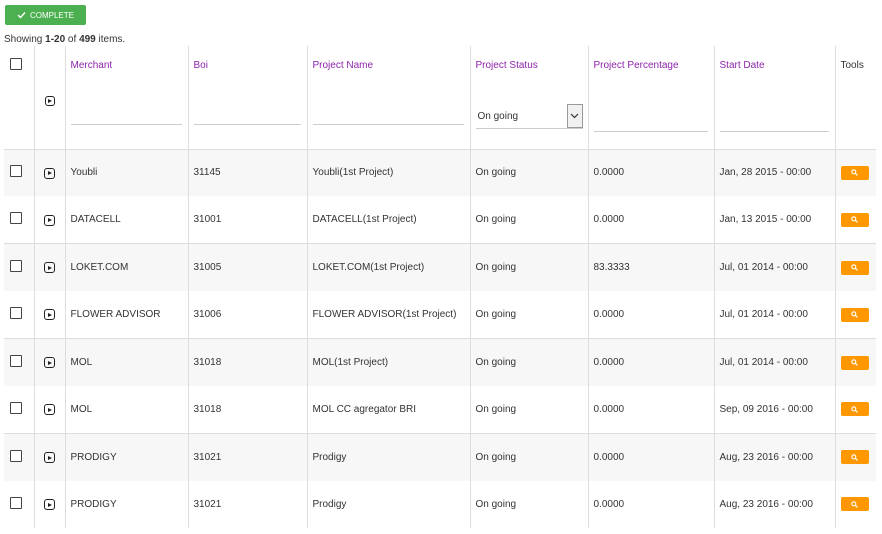  I want to click on sort-project-status-link: Project Status, so click(507, 65).